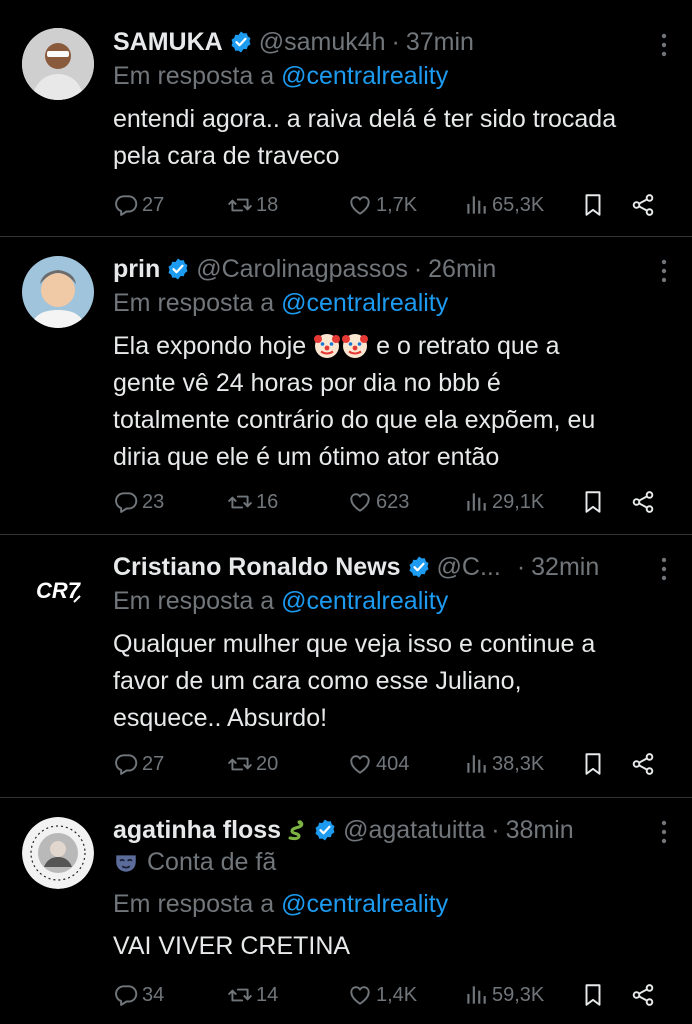  Describe the element at coordinates (382, 995) in the screenshot. I see `like-button: 1,4K` at that location.